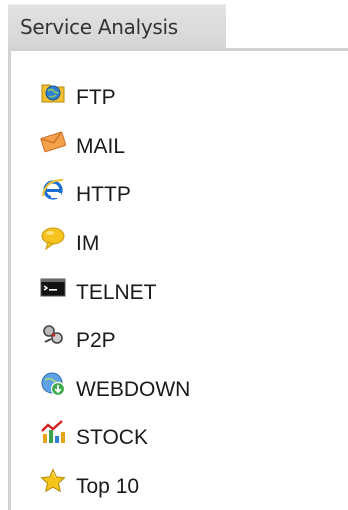 The height and width of the screenshot is (510, 348). What do you see at coordinates (53, 384) in the screenshot?
I see `webdown-icon` at bounding box center [53, 384].